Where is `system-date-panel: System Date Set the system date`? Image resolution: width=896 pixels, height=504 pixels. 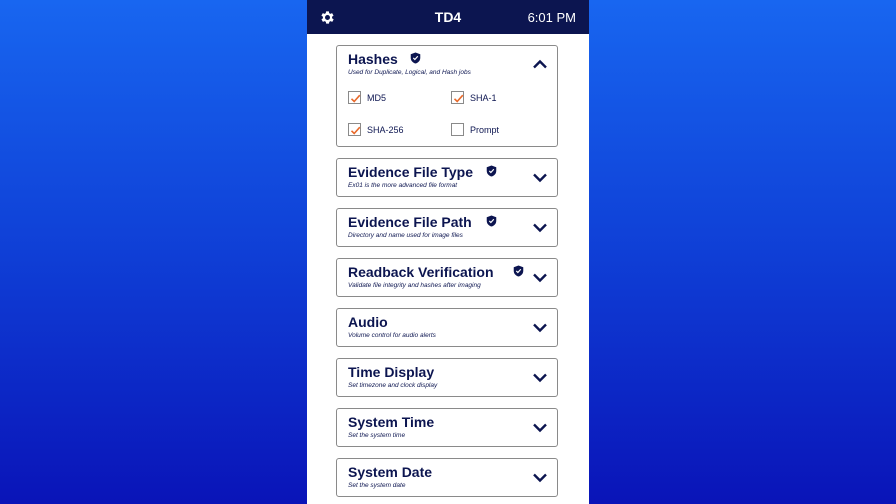
system-date-panel: System Date Set the system date is located at coordinates (447, 477).